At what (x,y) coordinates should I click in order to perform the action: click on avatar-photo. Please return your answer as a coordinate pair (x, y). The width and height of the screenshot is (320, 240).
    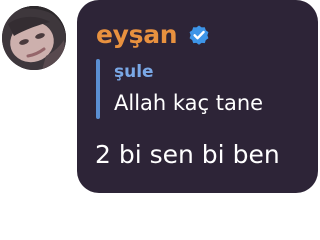
    Looking at the image, I should click on (34, 38).